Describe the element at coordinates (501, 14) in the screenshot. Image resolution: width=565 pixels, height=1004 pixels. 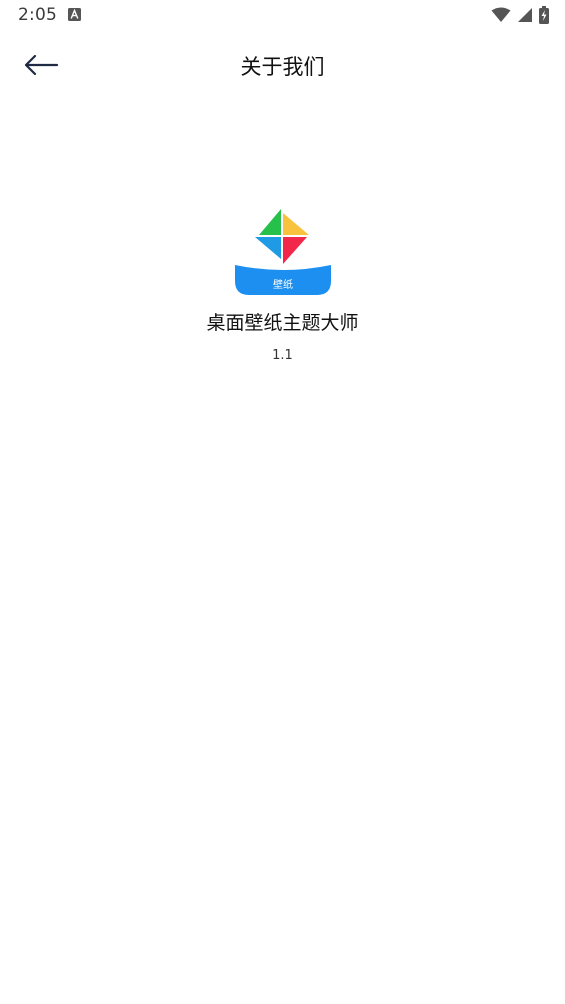
I see `wifi-icon` at that location.